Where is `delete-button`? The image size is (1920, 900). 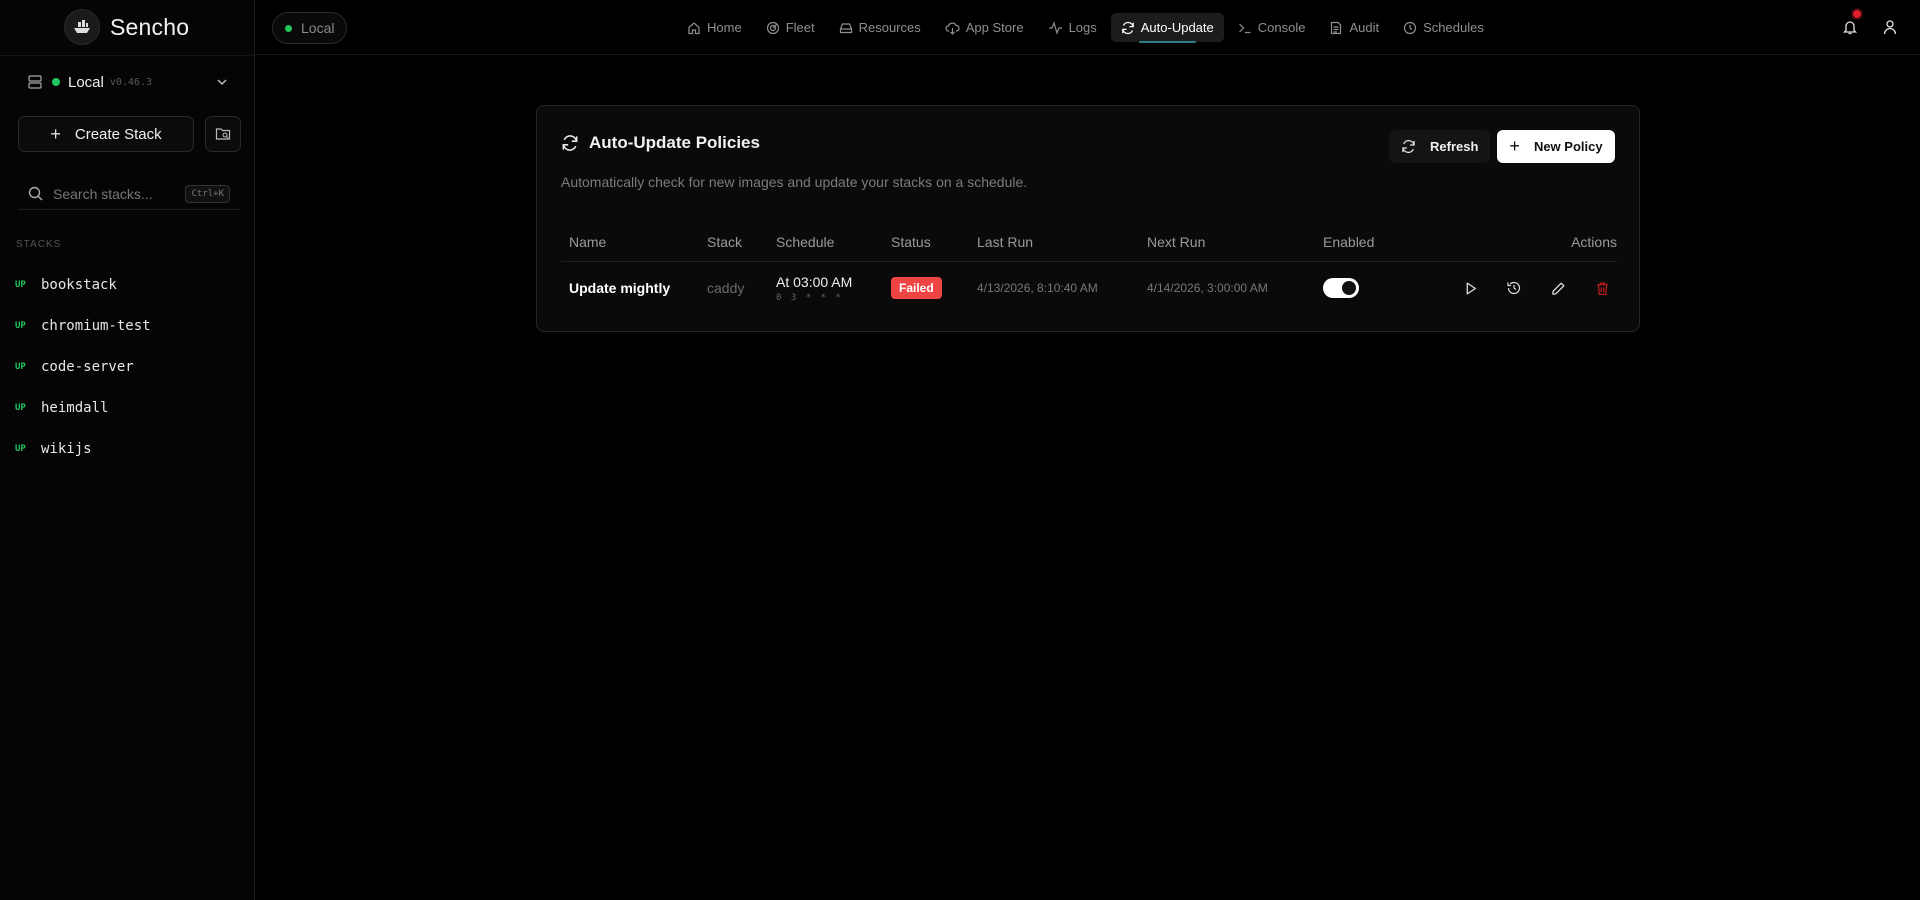
delete-button is located at coordinates (1602, 288).